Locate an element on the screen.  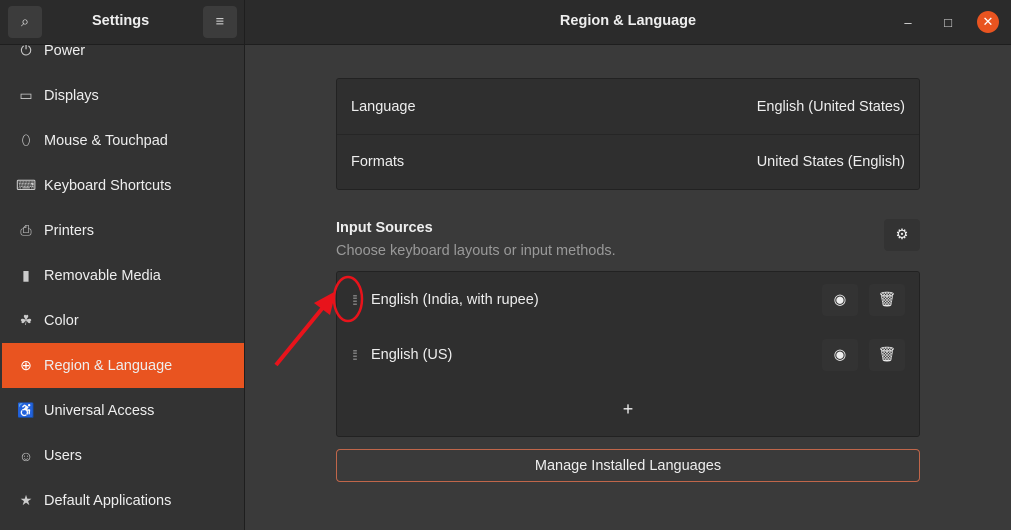
language-label: Language is located at coordinates (383, 106).